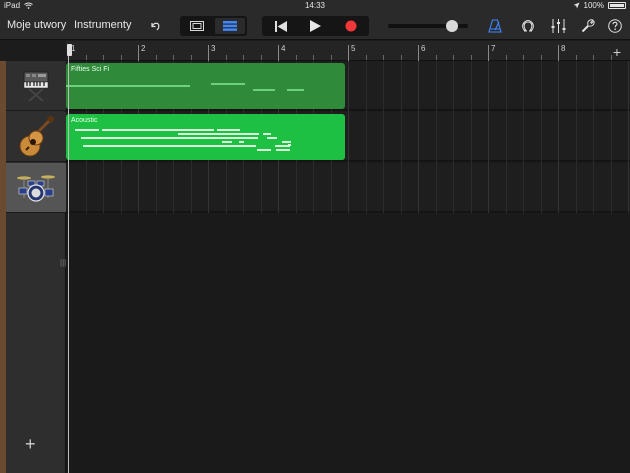 The width and height of the screenshot is (630, 473). Describe the element at coordinates (283, 48) in the screenshot. I see `ruler-bar-number: 4` at that location.